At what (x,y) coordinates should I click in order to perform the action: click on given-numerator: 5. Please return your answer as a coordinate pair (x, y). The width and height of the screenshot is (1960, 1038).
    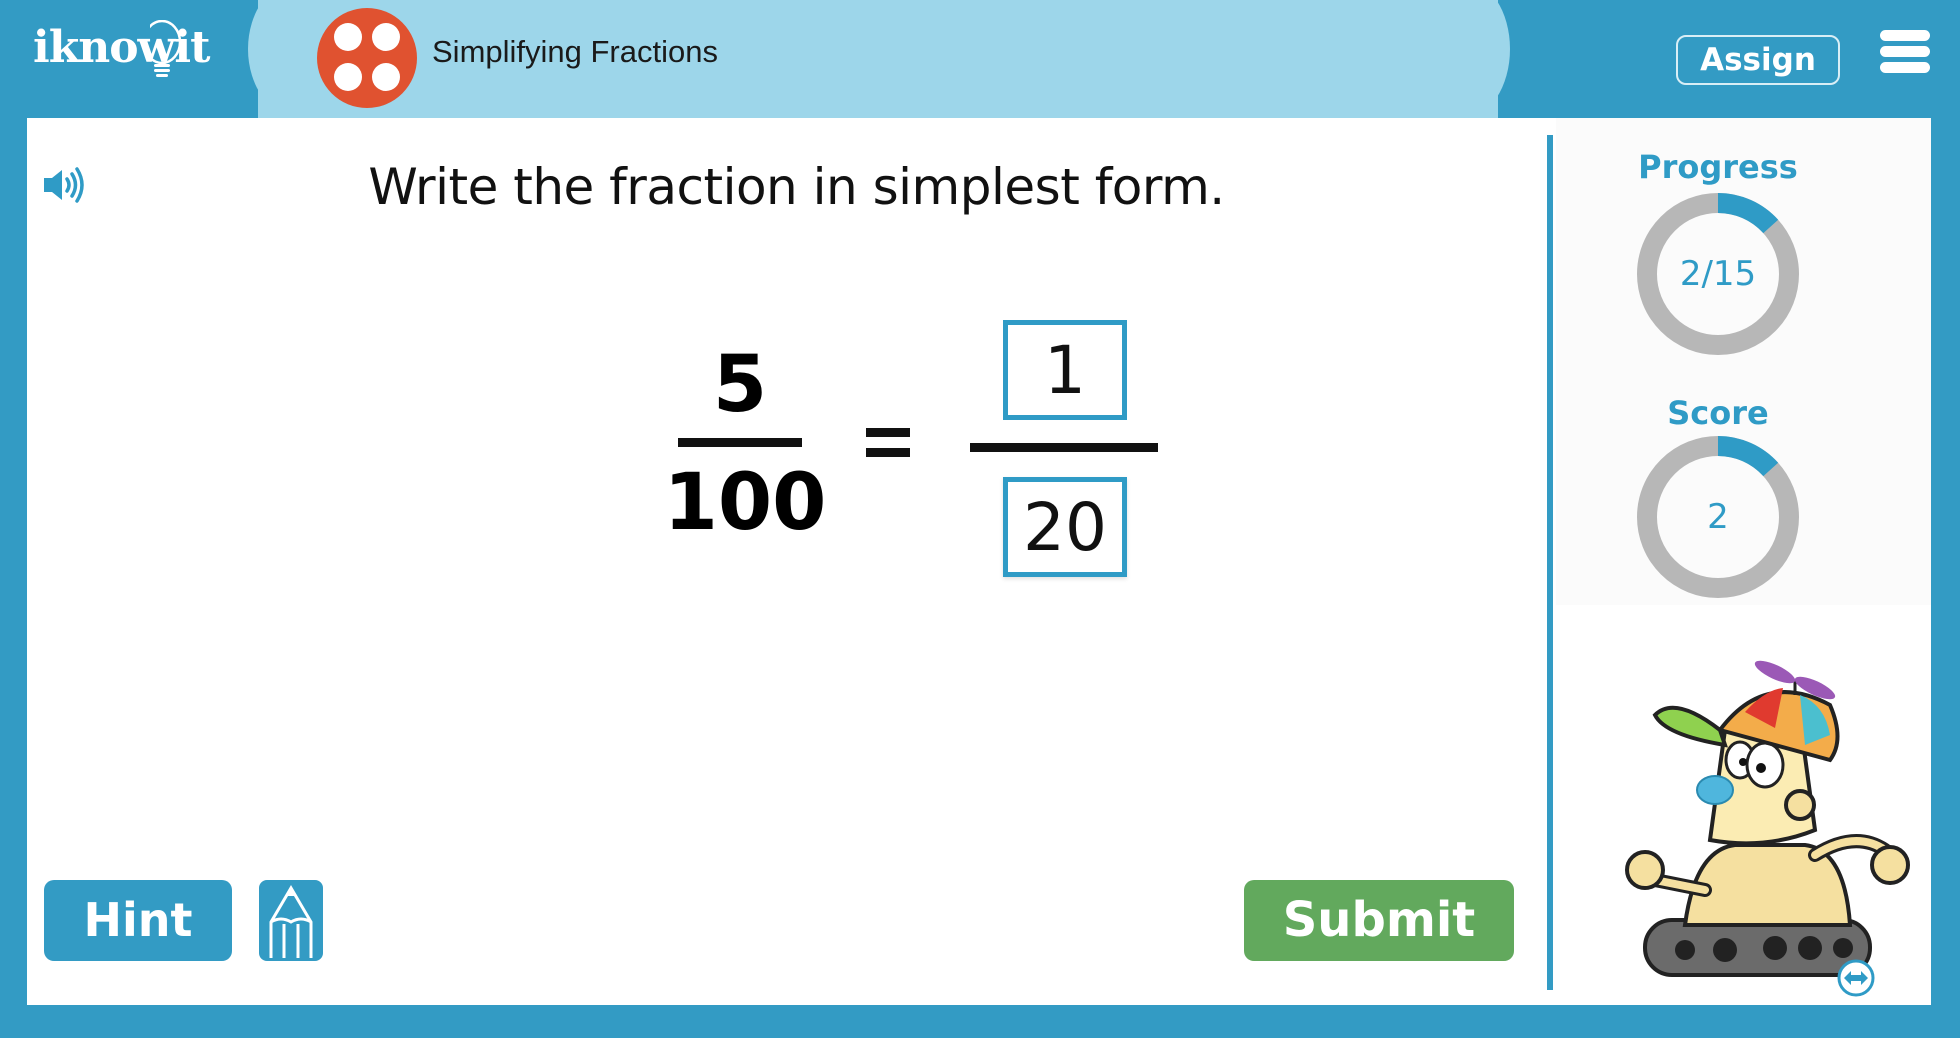
    Looking at the image, I should click on (740, 385).